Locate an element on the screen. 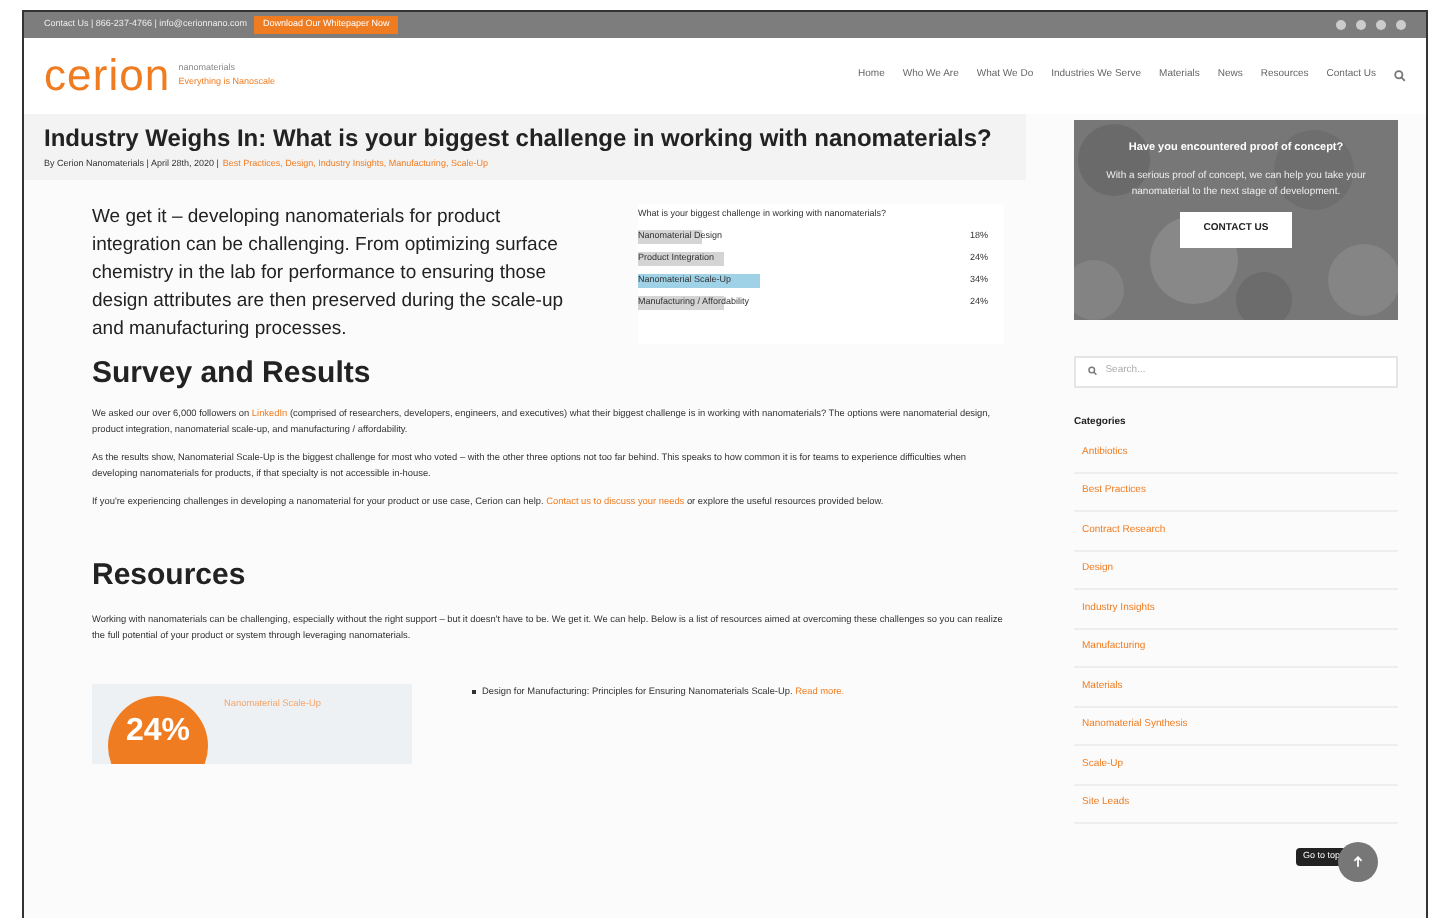 This screenshot has height=918, width=1450. section-heading: Resources is located at coordinates (170, 576).